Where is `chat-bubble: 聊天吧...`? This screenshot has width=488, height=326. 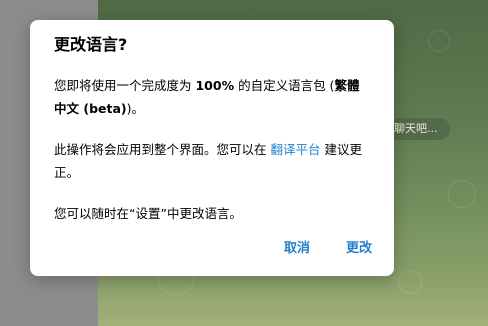 chat-bubble: 聊天吧... is located at coordinates (419, 129).